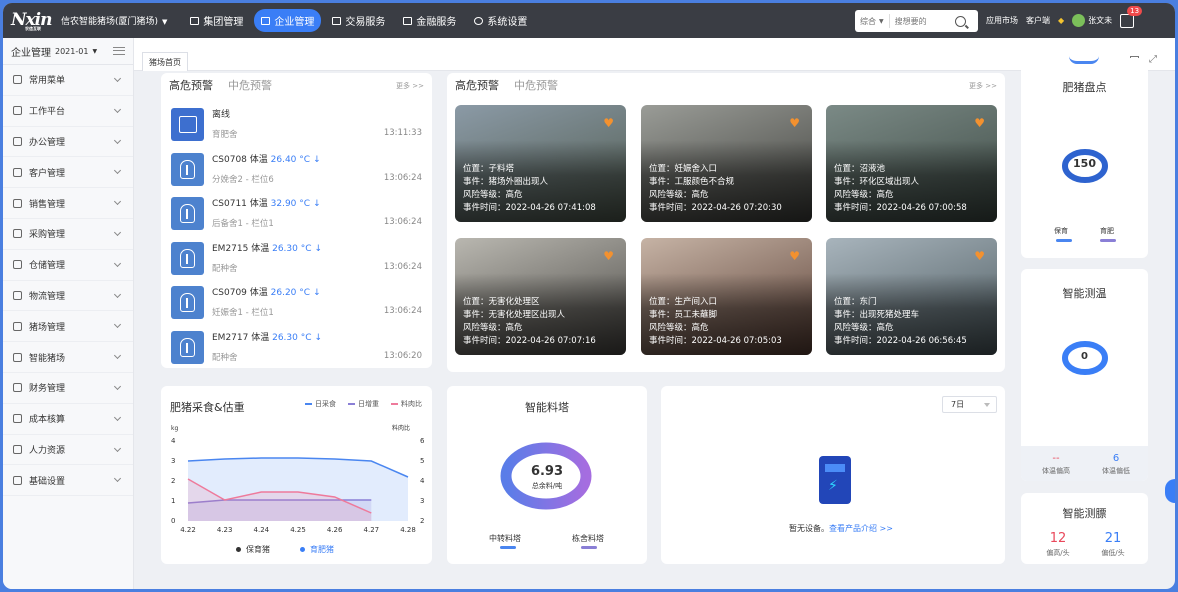 The width and height of the screenshot is (1178, 592). Describe the element at coordinates (402, 355) in the screenshot. I see `alert-time: 13:06:20` at that location.